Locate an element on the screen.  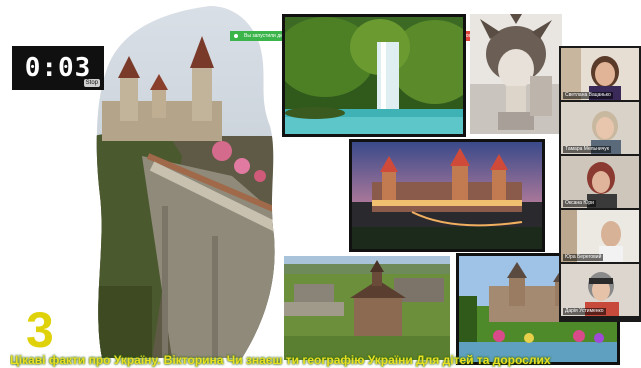
timer: 0:03 Stop is located at coordinates (58, 68).